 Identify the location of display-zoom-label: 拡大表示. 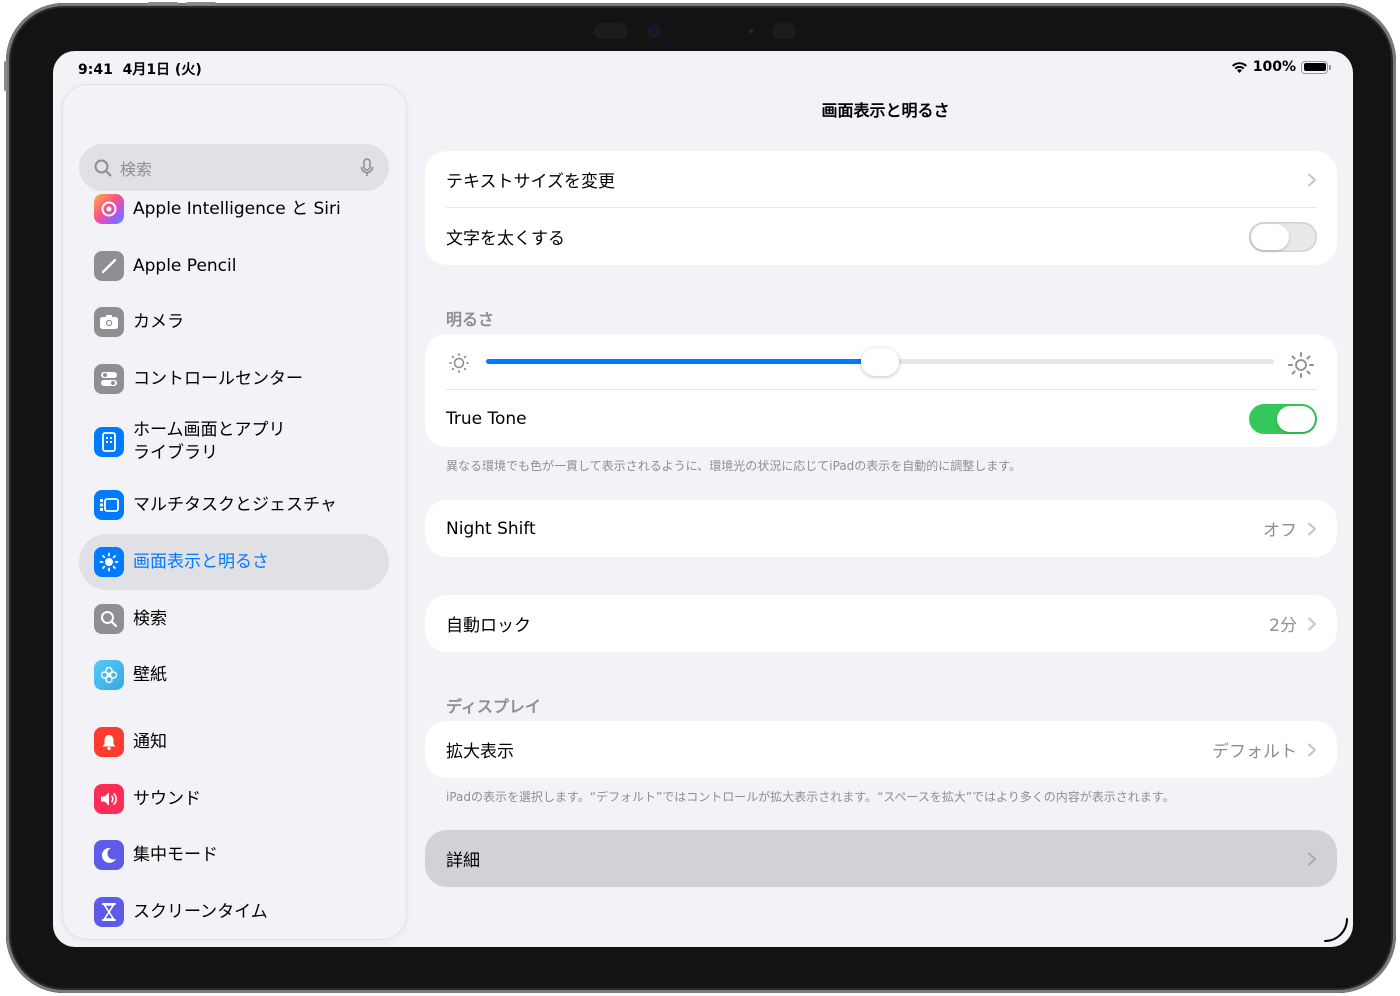
(480, 752).